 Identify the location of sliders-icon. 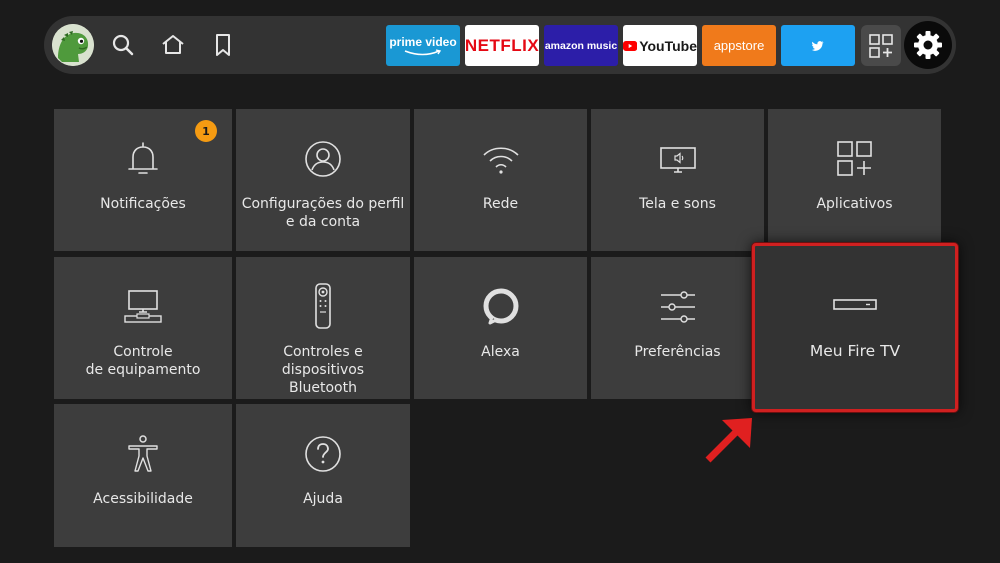
(677, 307).